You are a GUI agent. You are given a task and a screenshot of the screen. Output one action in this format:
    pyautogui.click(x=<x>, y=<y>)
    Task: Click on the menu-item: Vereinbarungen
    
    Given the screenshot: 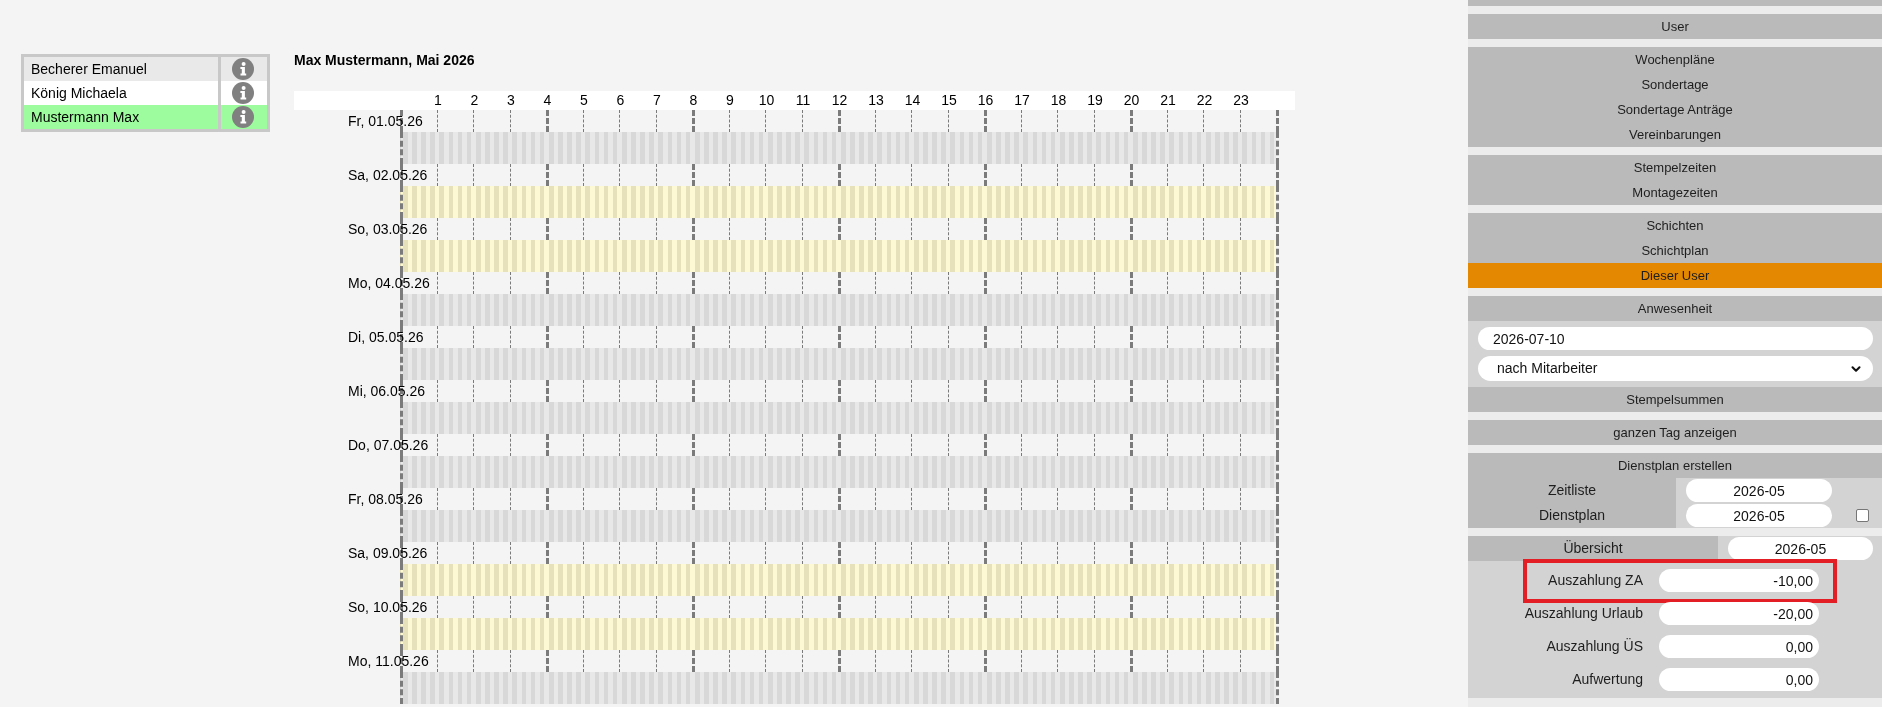 What is the action you would take?
    pyautogui.click(x=1675, y=134)
    